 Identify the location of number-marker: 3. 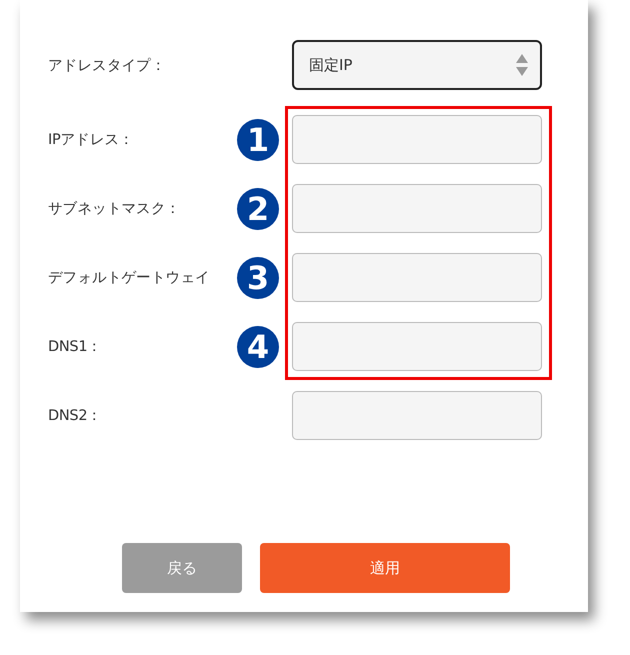
(258, 277).